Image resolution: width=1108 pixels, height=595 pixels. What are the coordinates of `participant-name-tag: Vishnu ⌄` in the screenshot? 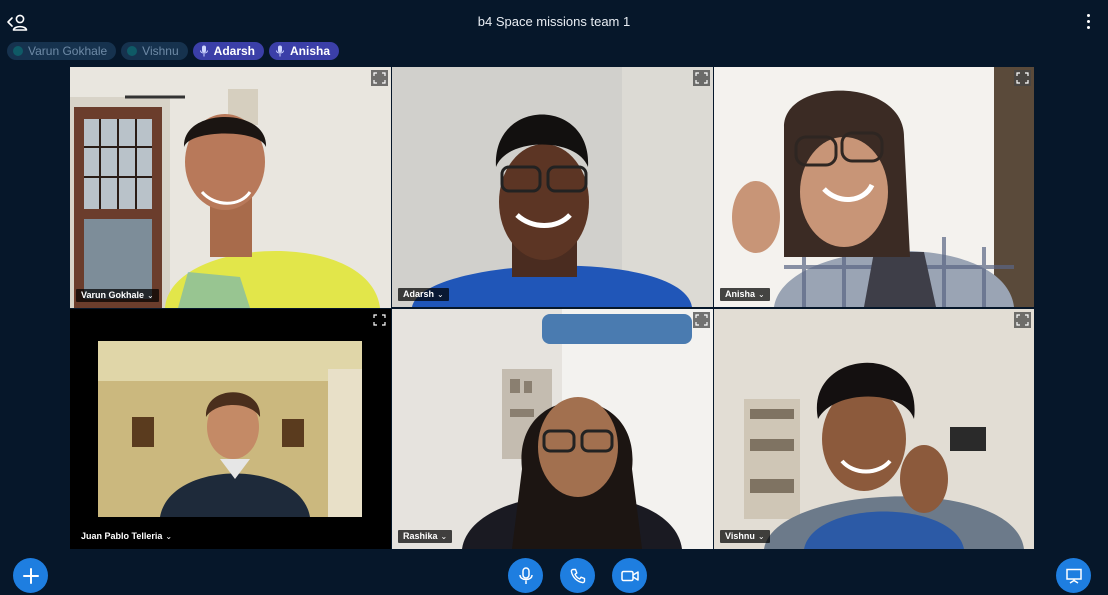 It's located at (745, 536).